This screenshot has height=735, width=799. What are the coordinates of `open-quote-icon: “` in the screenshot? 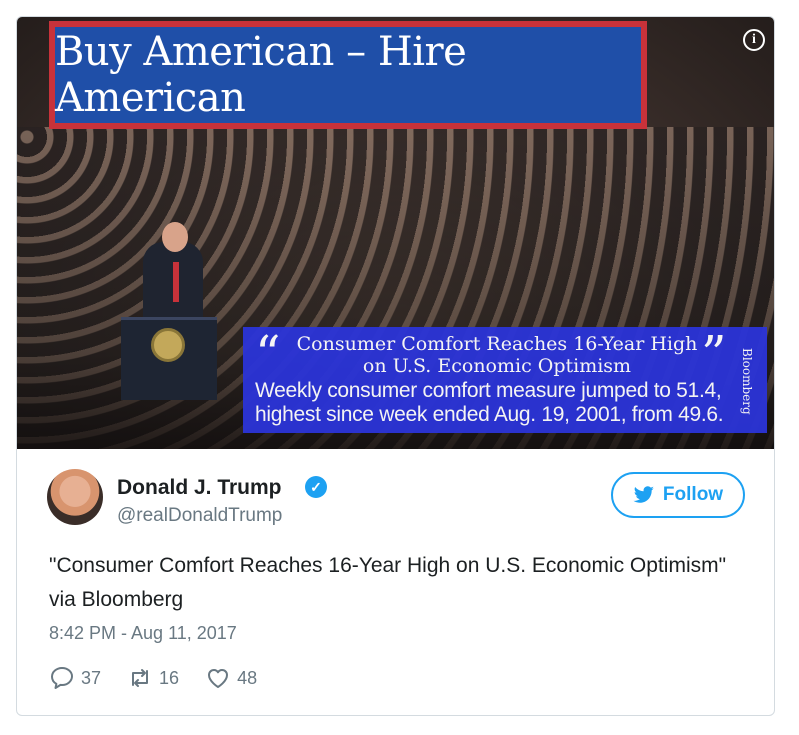 It's located at (268, 354).